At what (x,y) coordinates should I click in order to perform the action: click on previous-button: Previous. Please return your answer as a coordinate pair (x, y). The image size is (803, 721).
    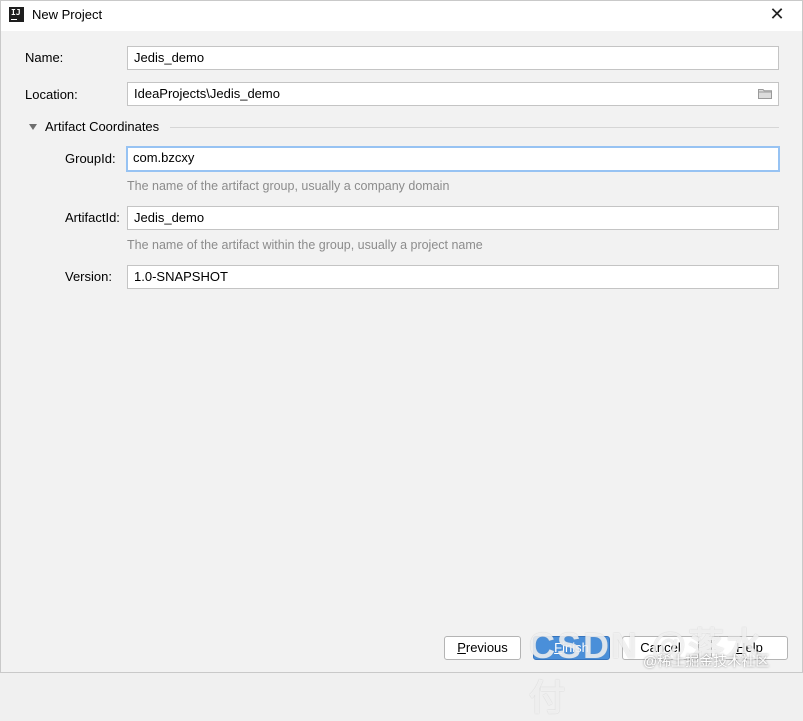
    Looking at the image, I should click on (482, 648).